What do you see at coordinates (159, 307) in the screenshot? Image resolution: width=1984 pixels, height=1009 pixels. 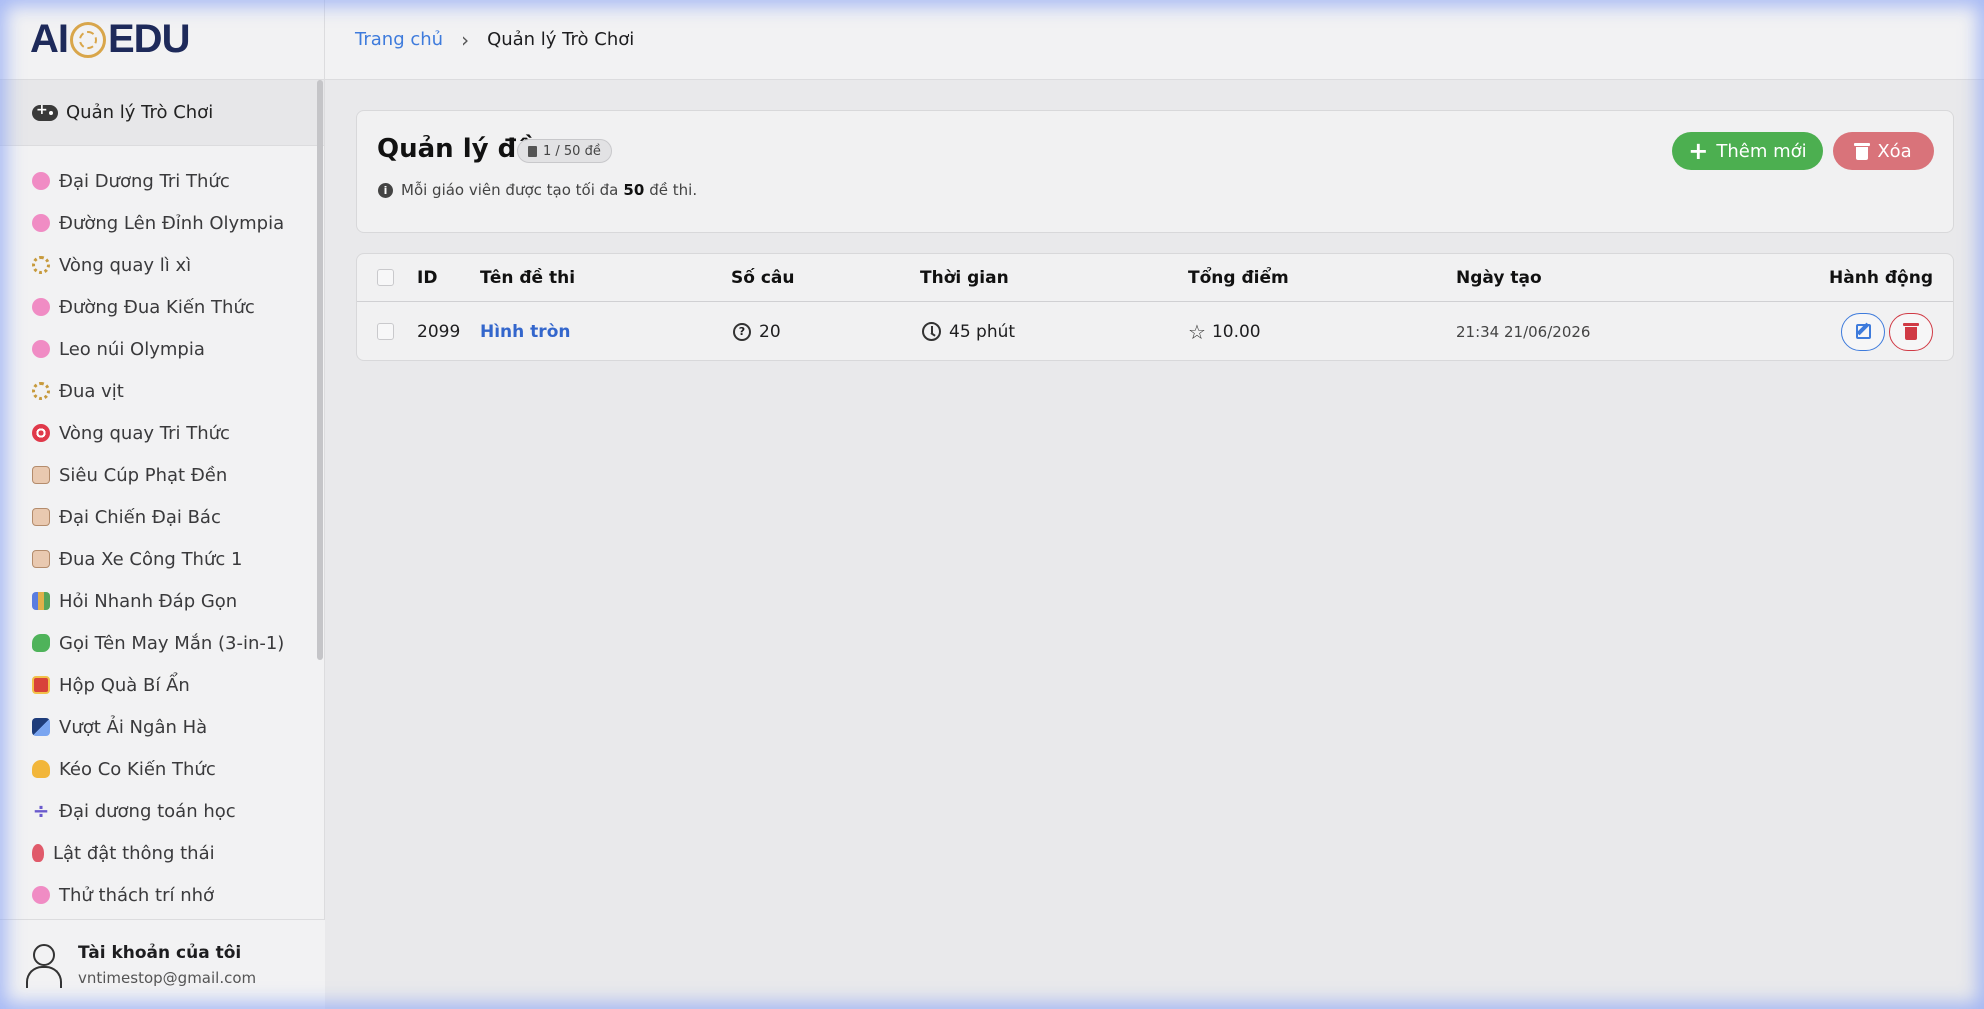 I see `sidebar-item: Đường Đua Kiến Thức` at bounding box center [159, 307].